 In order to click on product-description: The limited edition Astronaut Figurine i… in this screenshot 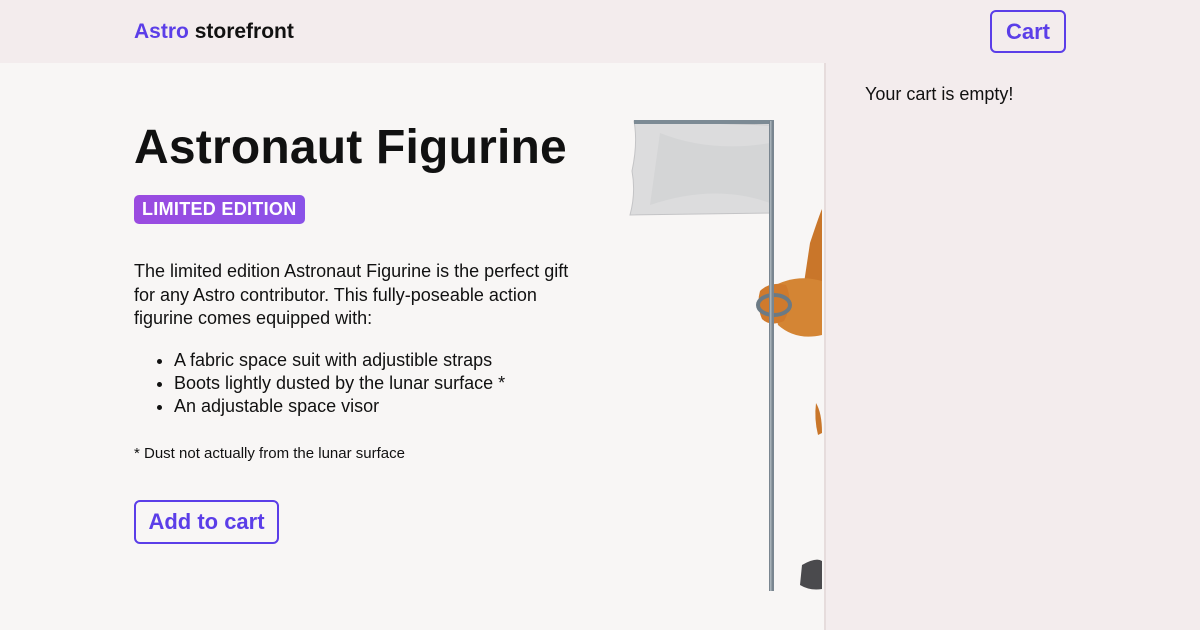, I will do `click(351, 294)`.